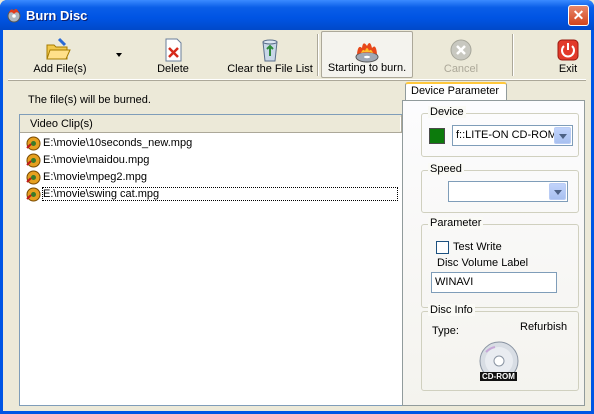 This screenshot has width=594, height=414. What do you see at coordinates (498, 376) in the screenshot?
I see `cd-rom-badge: CD-ROM` at bounding box center [498, 376].